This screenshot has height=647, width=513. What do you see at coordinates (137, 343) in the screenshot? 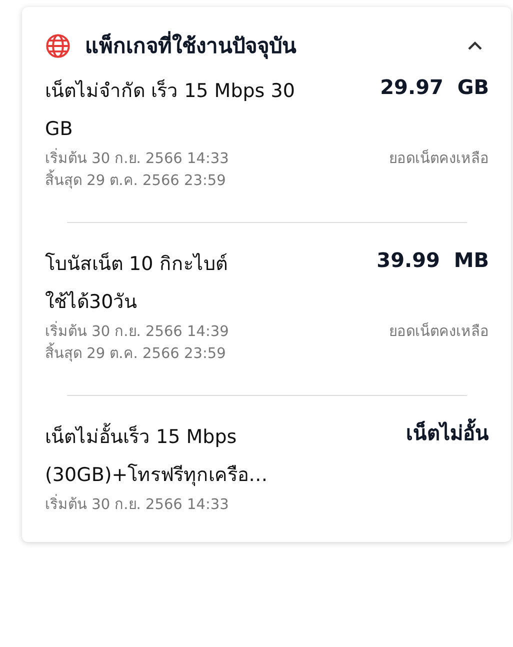
I see `package-dates: เริ่มต้น 30 ก.ย. 2566 14:39 สิ้นสุด 29 ต.ค. 2566 23:59` at bounding box center [137, 343].